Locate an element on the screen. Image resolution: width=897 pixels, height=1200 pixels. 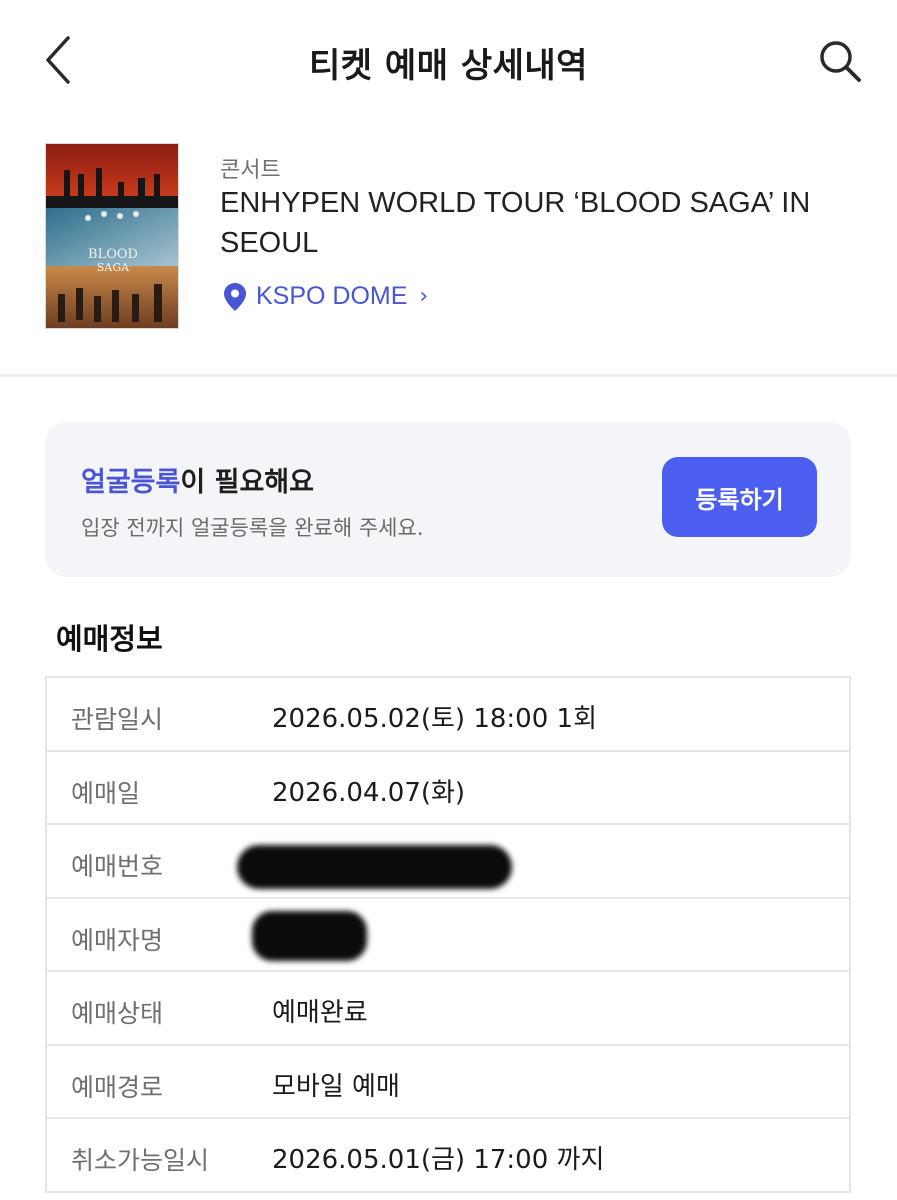
face-registration-title: 얼굴등록이 필요해요 is located at coordinates (197, 479).